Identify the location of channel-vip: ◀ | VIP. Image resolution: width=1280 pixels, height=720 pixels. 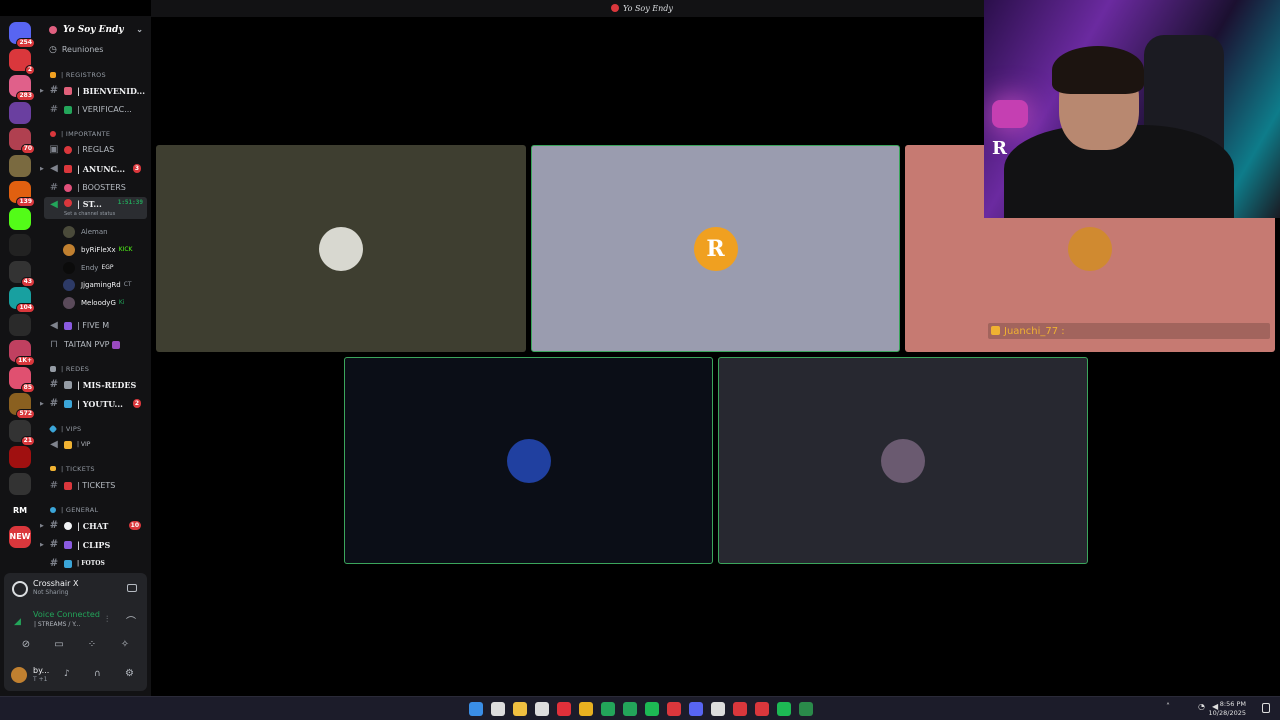
(95, 444).